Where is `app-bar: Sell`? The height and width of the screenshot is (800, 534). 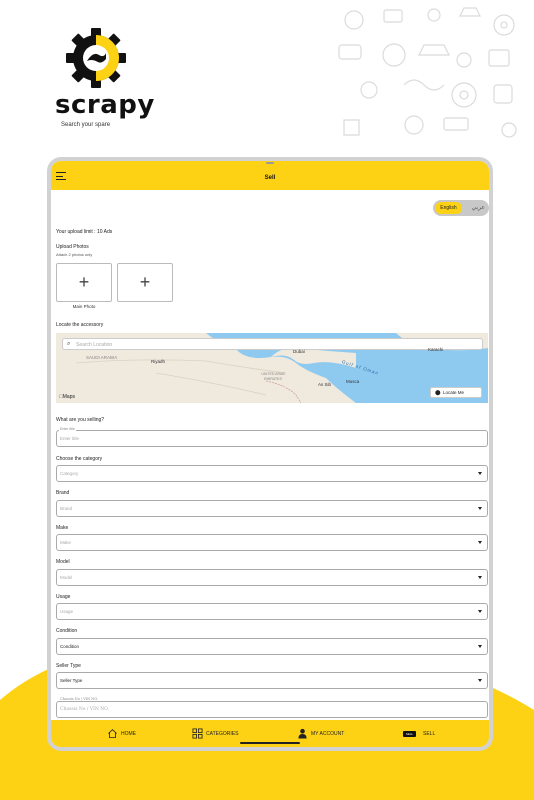 app-bar: Sell is located at coordinates (270, 175).